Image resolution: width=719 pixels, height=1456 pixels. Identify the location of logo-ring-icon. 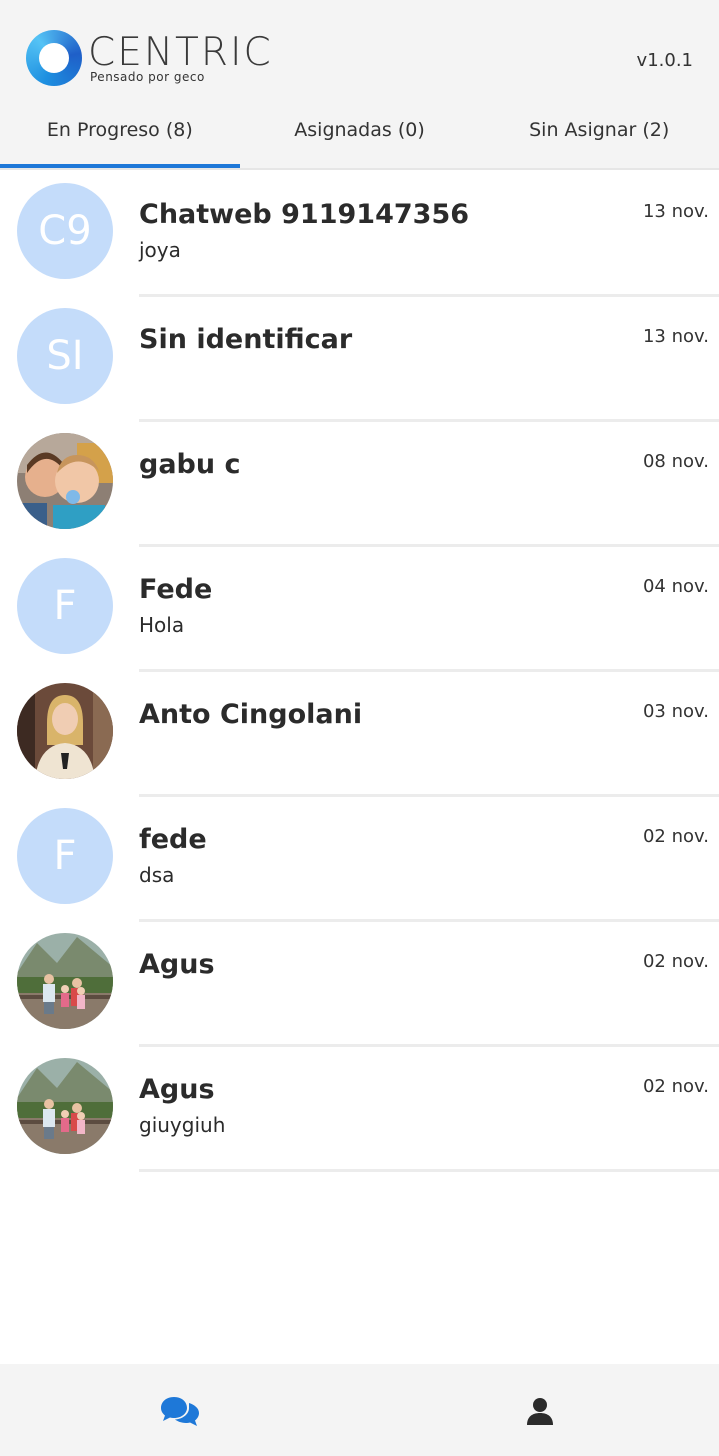
(54, 58).